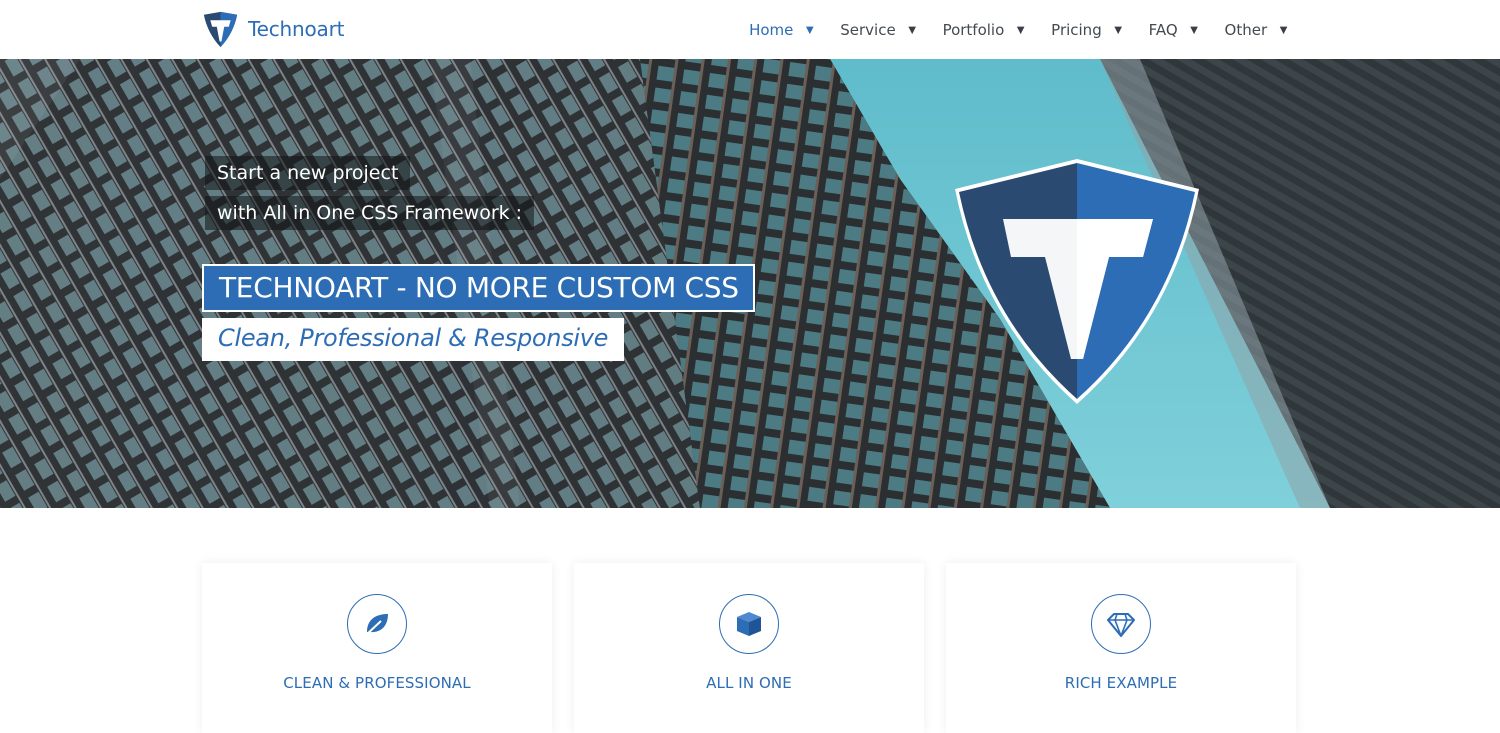  I want to click on brand-name: Technoart, so click(296, 29).